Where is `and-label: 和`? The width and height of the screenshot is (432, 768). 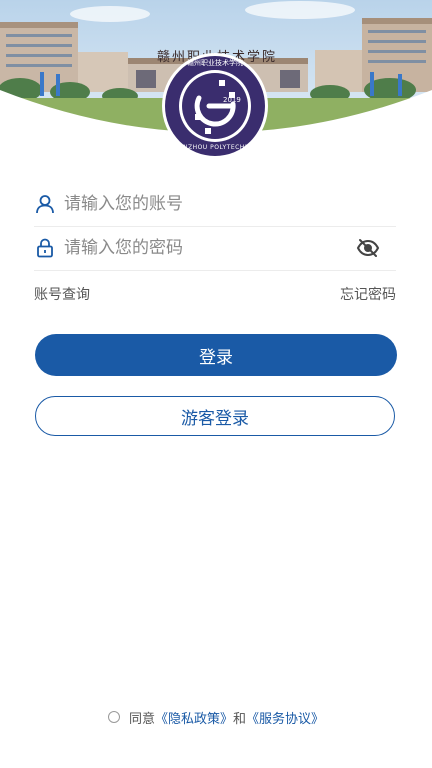
and-label: 和 is located at coordinates (240, 719).